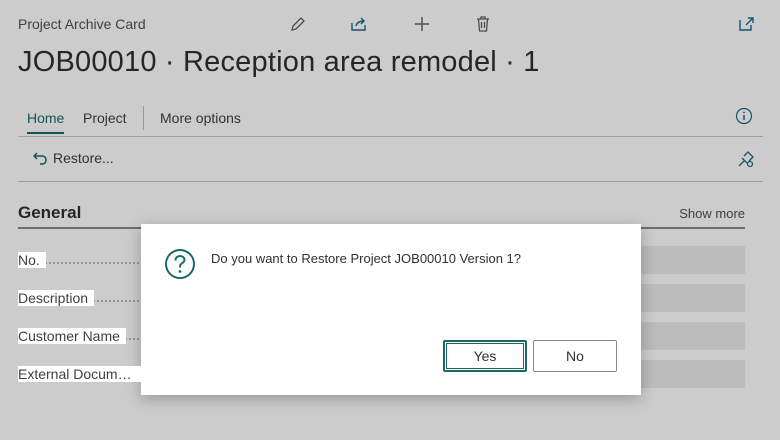 The image size is (780, 440). I want to click on field-label-no: No., so click(32, 260).